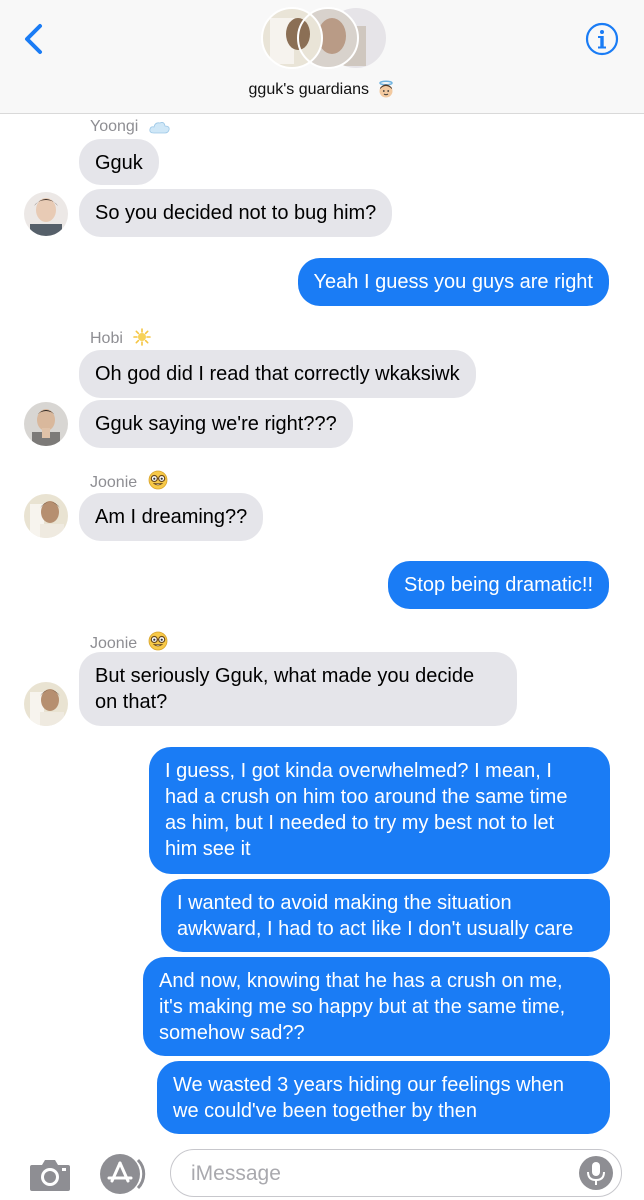 This screenshot has height=1200, width=644. Describe the element at coordinates (171, 517) in the screenshot. I see `message-bubble-incoming: Am I dreaming??` at that location.